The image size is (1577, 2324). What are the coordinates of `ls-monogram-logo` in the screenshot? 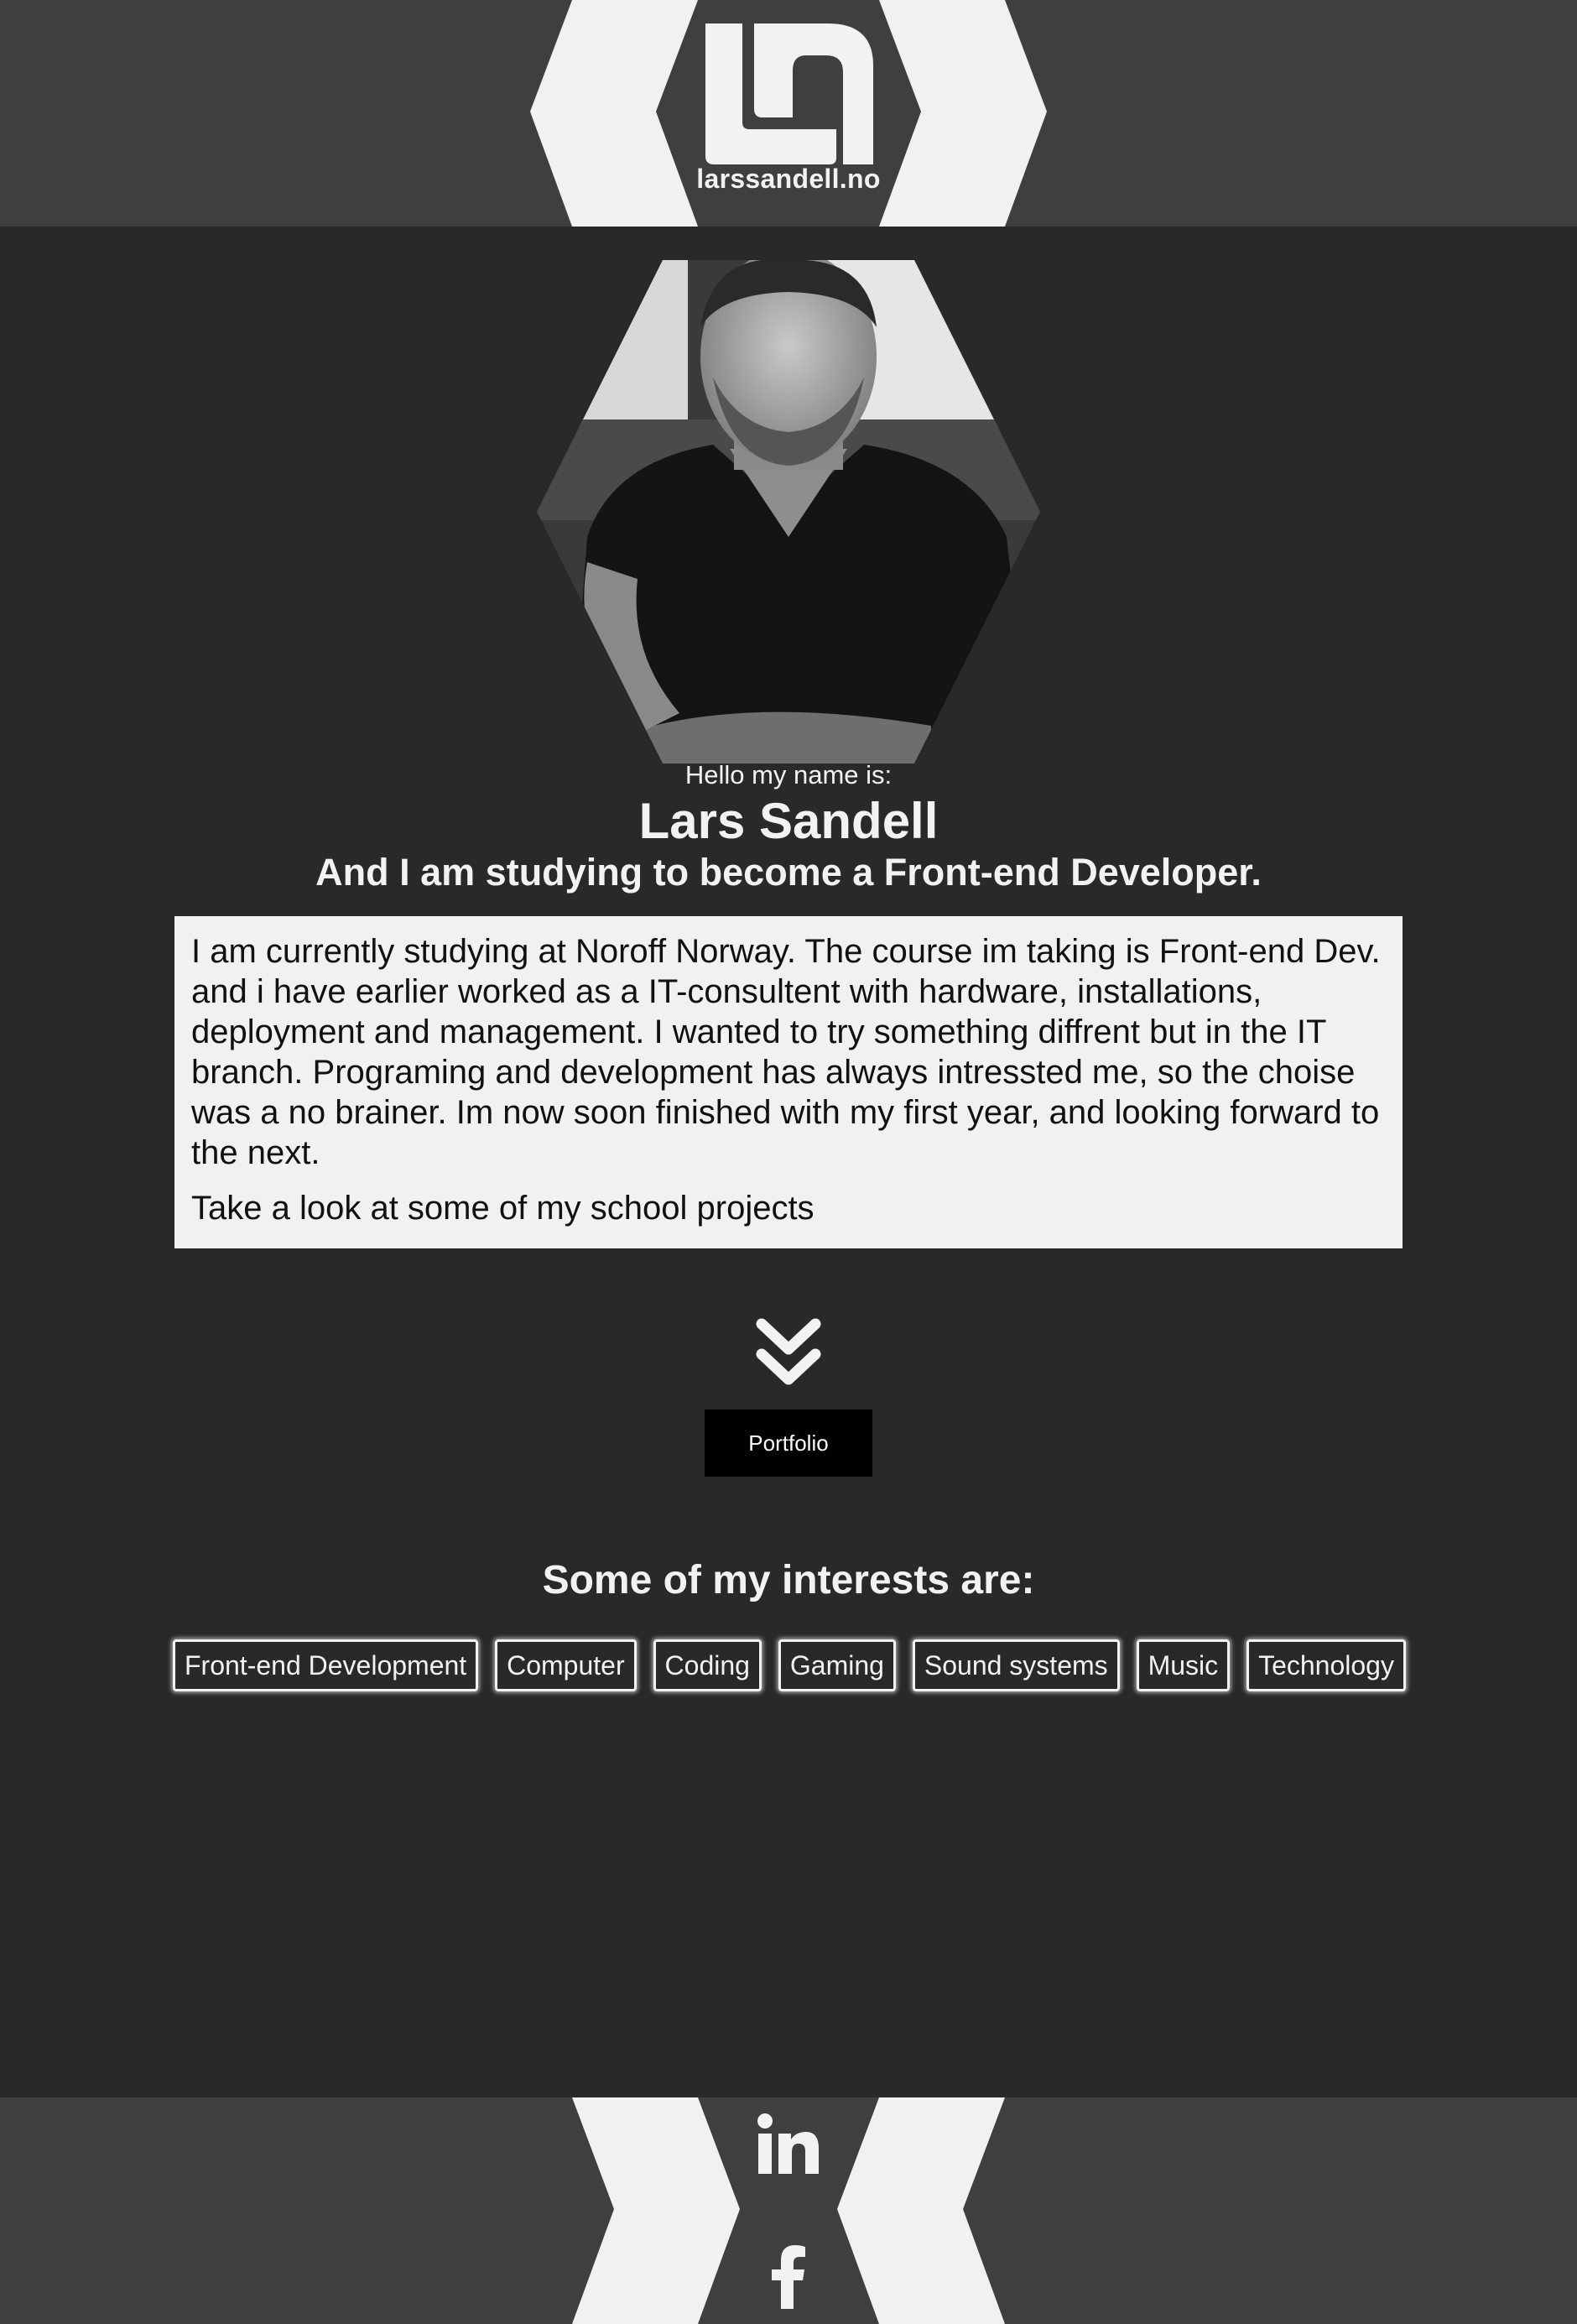 It's located at (788, 93).